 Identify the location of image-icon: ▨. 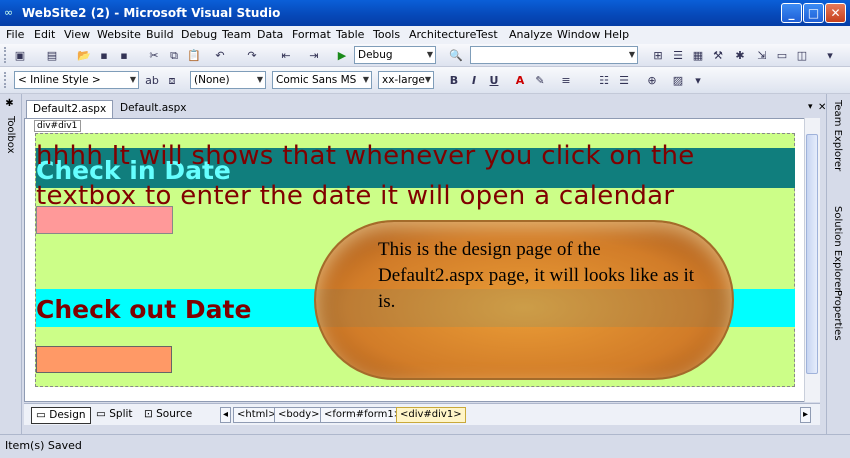
(678, 80).